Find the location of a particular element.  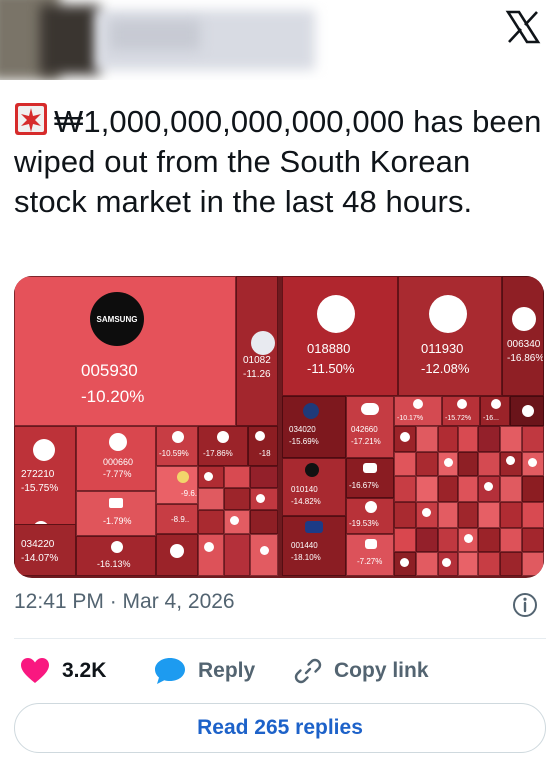

heatmap-tile: -1.79% is located at coordinates (116, 513).